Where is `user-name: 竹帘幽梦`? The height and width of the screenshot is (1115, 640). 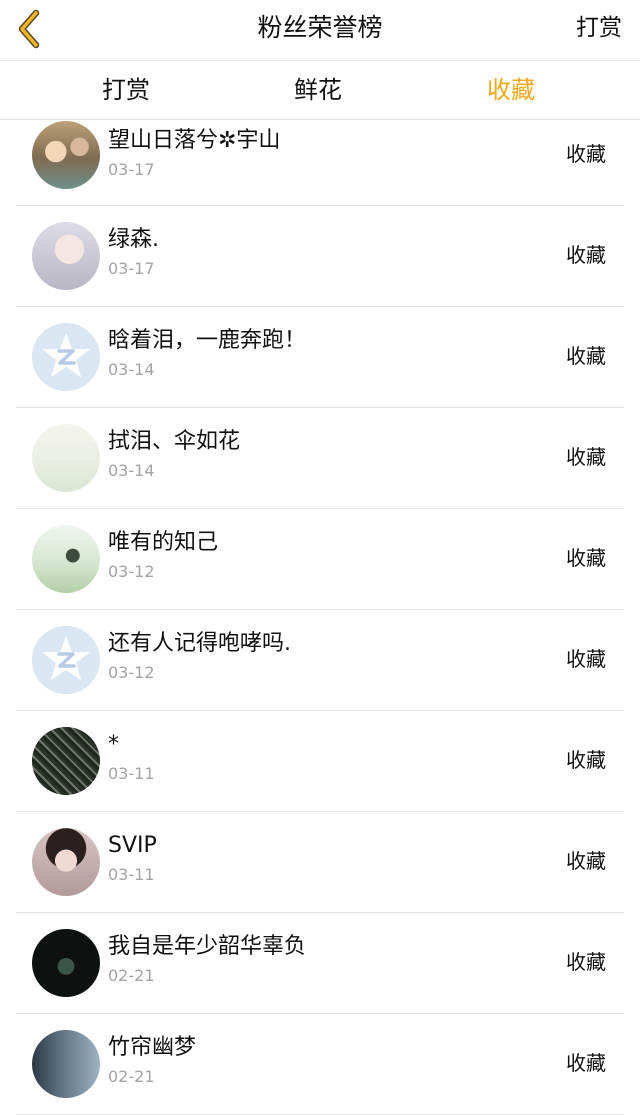
user-name: 竹帘幽梦 is located at coordinates (152, 1047).